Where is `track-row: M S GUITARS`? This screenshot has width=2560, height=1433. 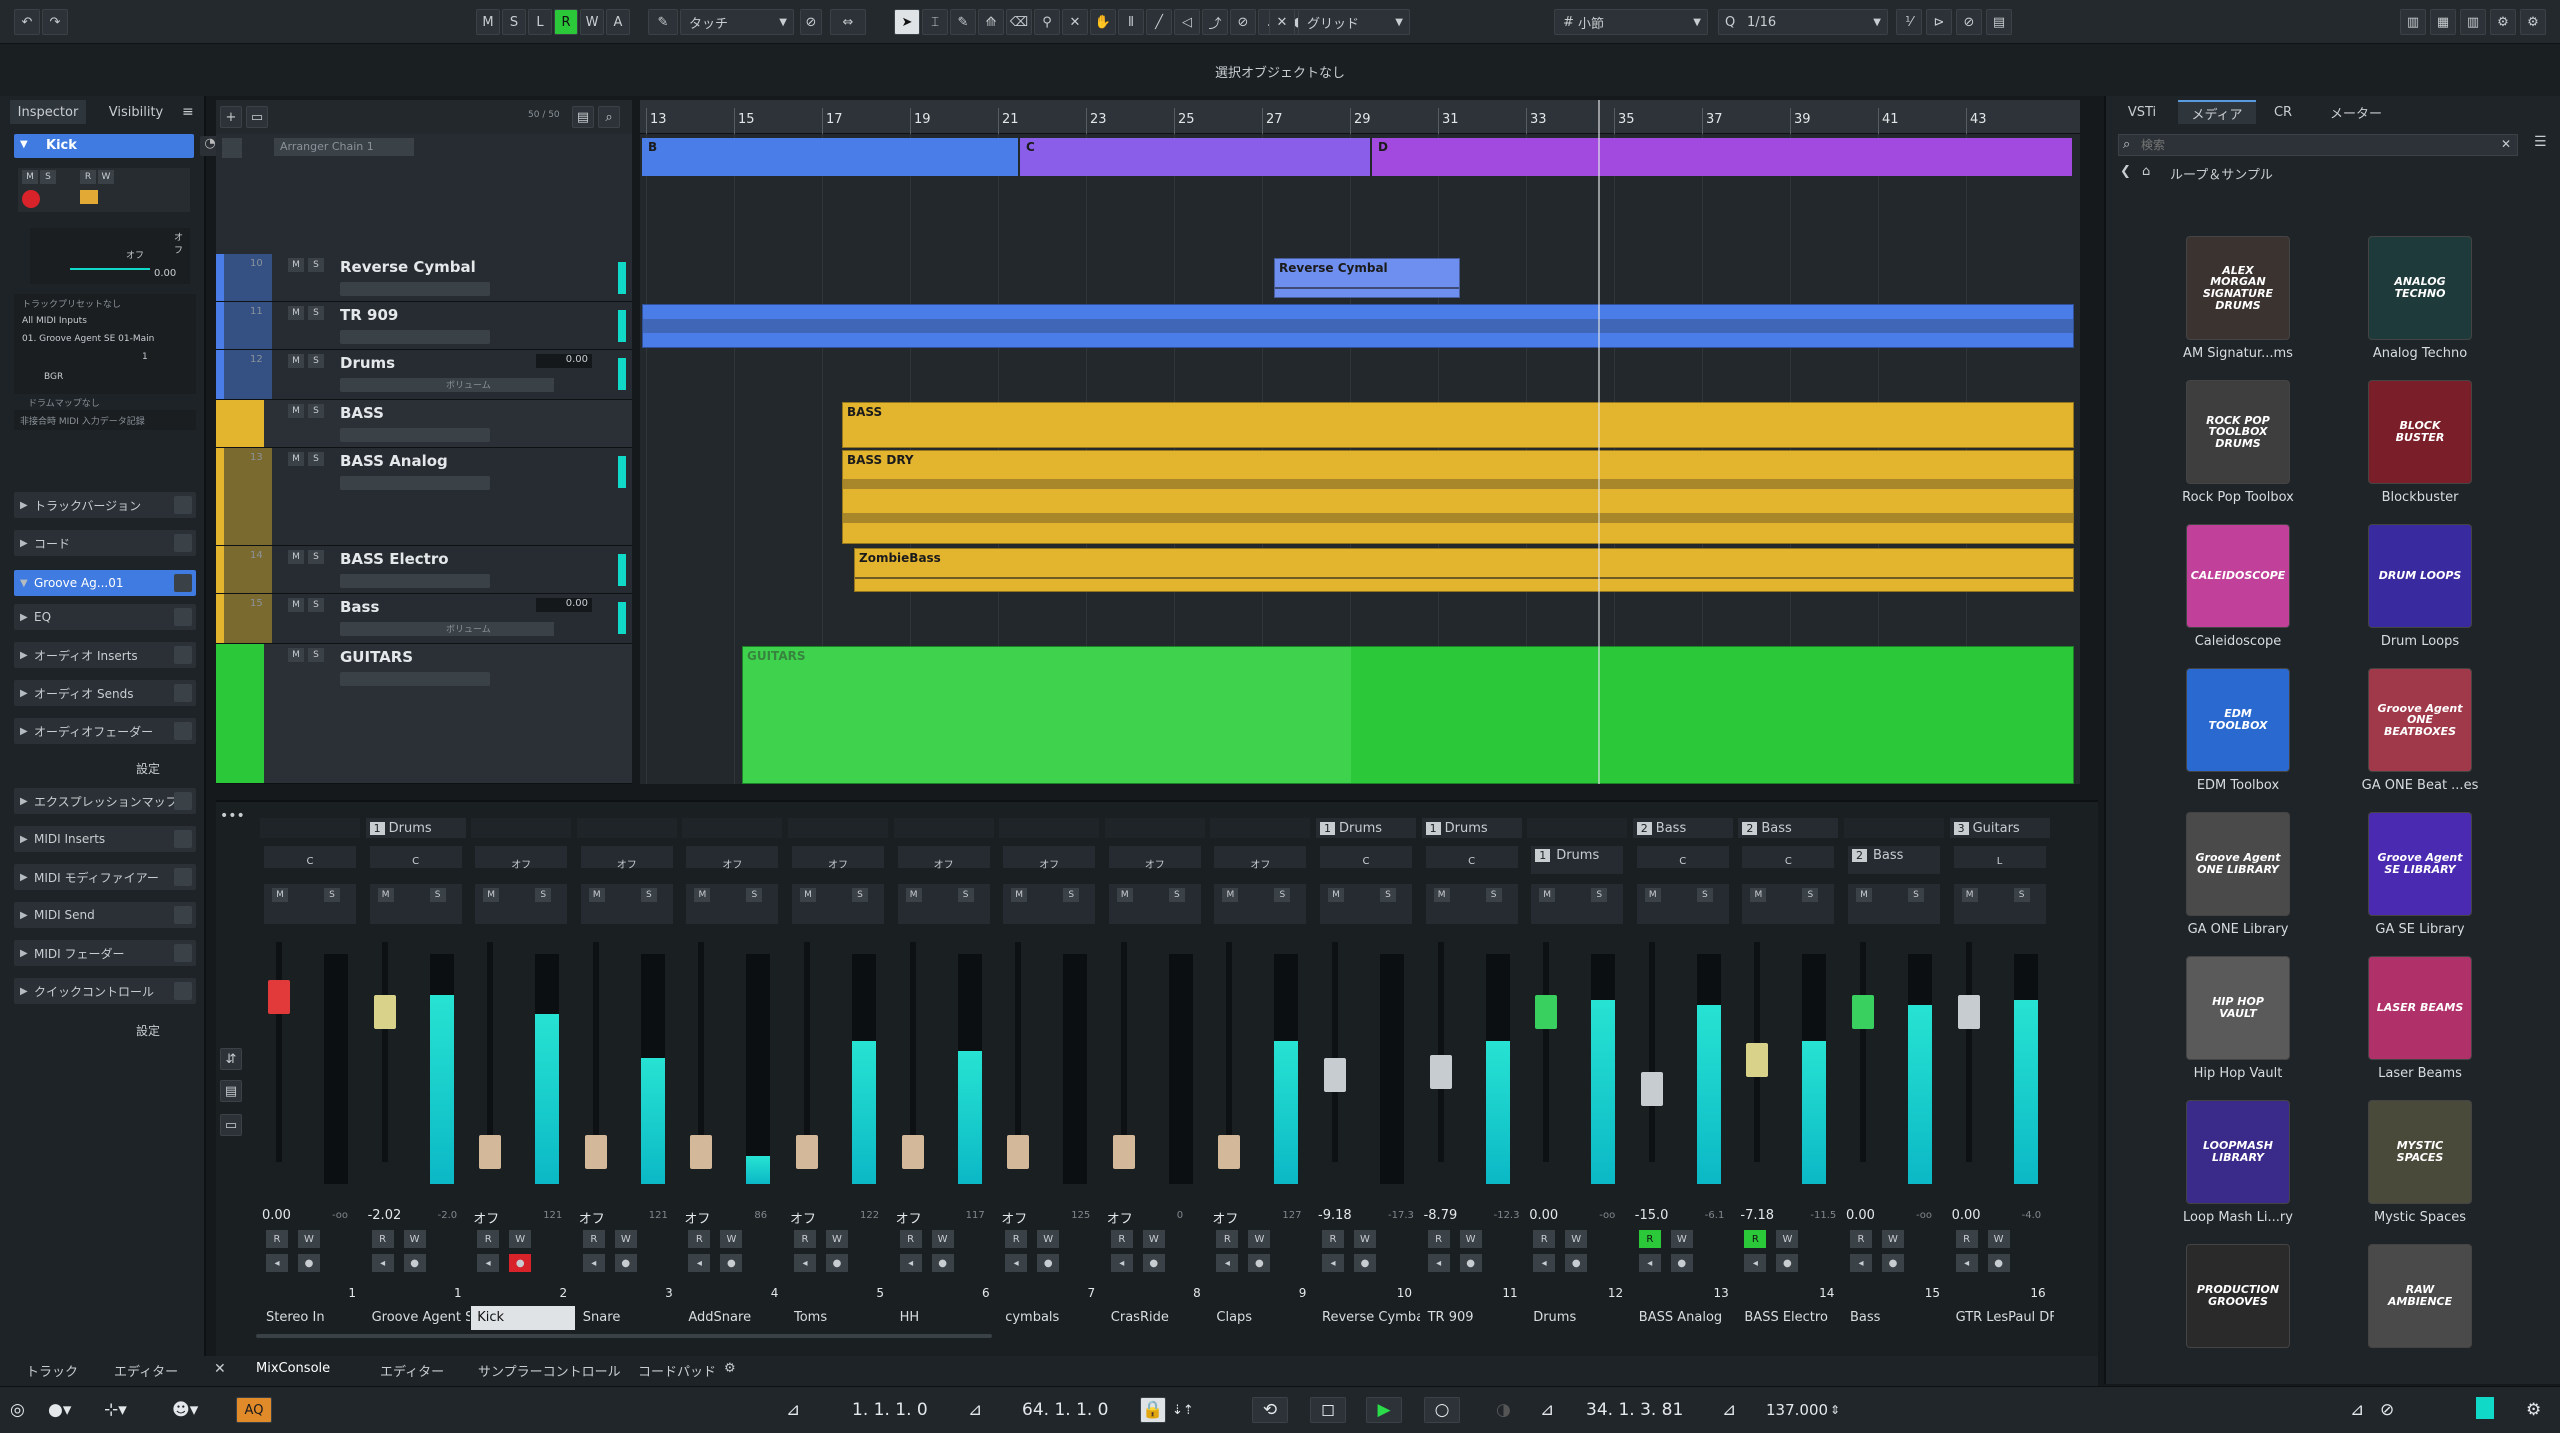
track-row: M S GUITARS is located at coordinates (424, 714).